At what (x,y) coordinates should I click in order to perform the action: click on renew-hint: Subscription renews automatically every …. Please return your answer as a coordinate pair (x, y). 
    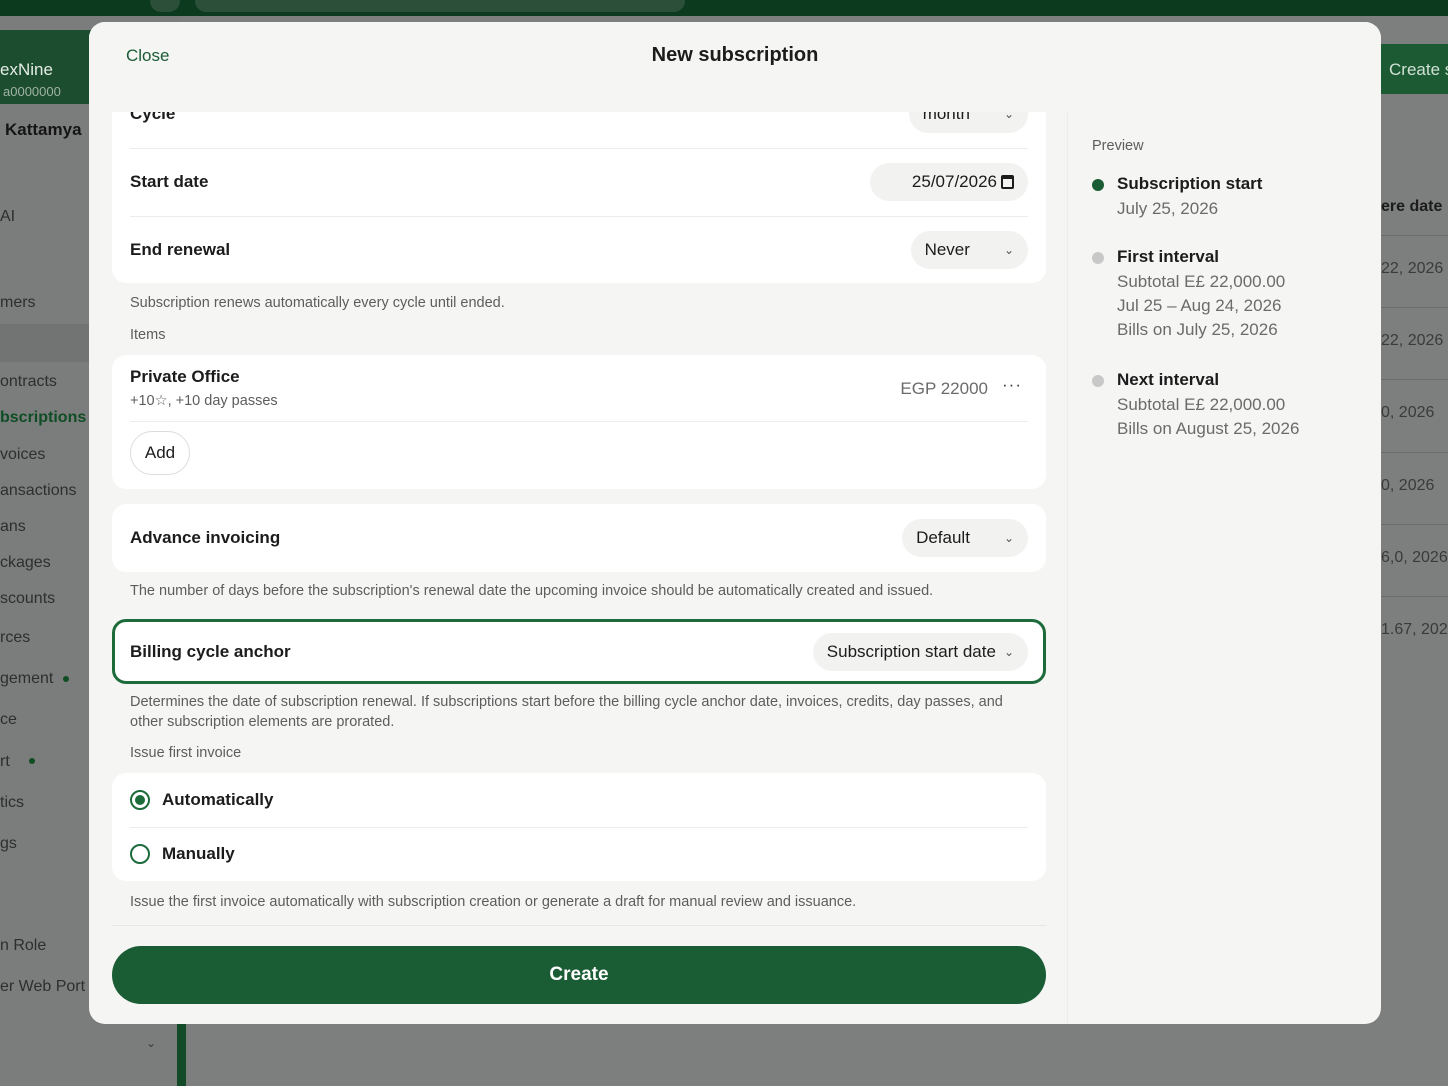
    Looking at the image, I should click on (317, 303).